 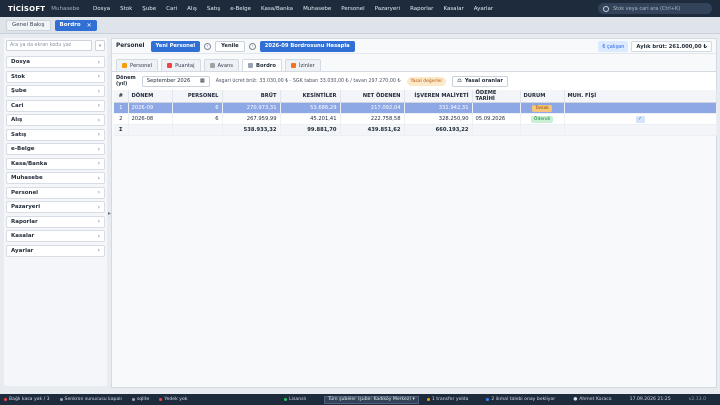 I want to click on status-text: sqlite, so click(x=143, y=399).